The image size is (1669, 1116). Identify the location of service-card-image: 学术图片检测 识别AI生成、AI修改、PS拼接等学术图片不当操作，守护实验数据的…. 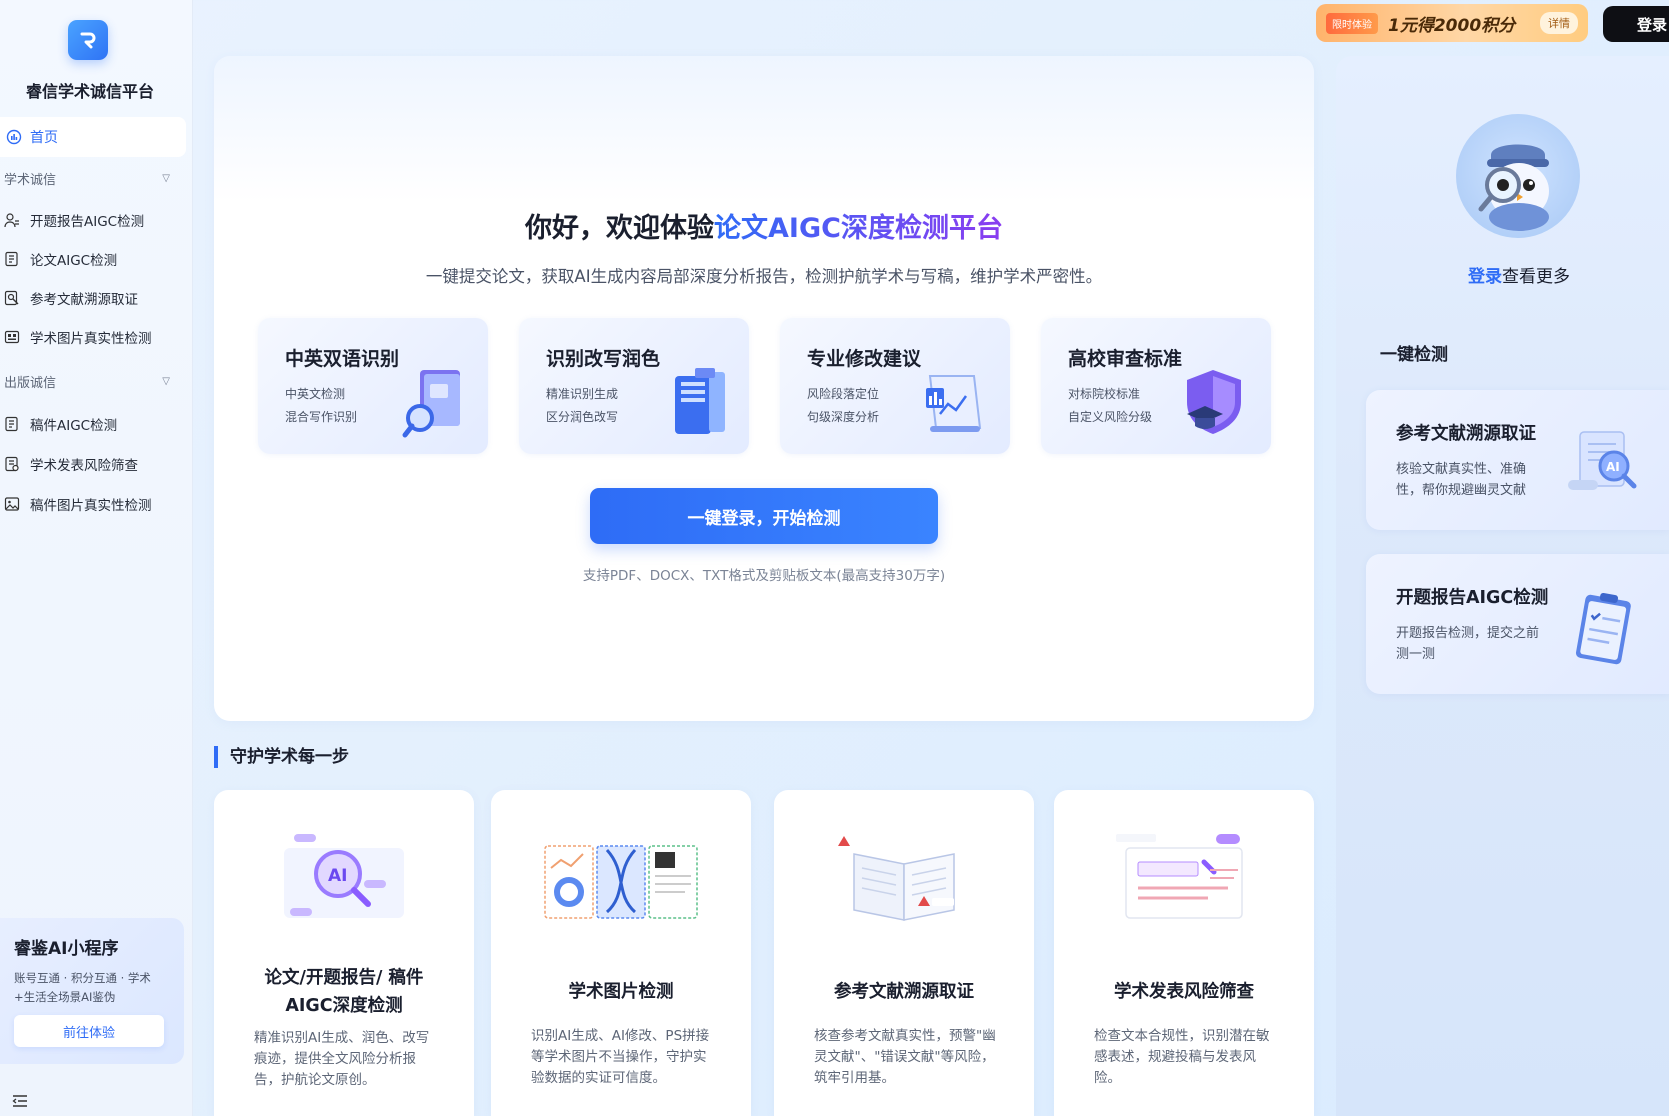
(621, 953).